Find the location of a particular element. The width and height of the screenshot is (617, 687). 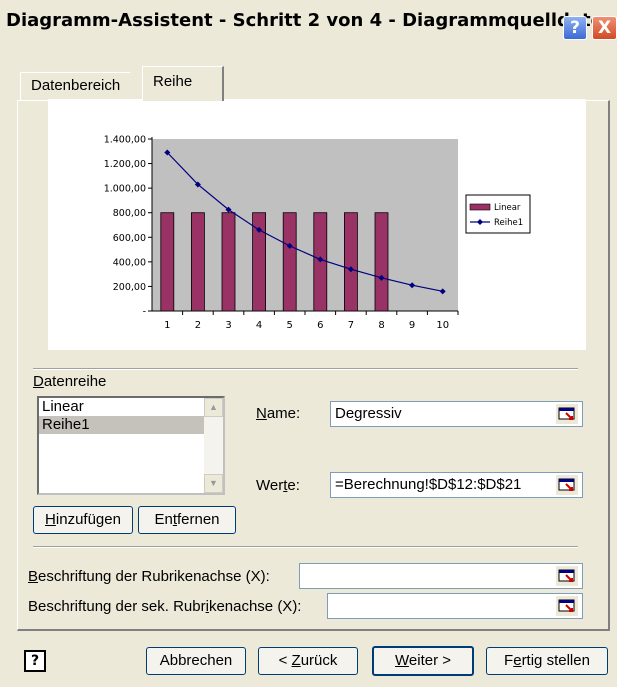

remove-series-text: Entfernen is located at coordinates (187, 519).